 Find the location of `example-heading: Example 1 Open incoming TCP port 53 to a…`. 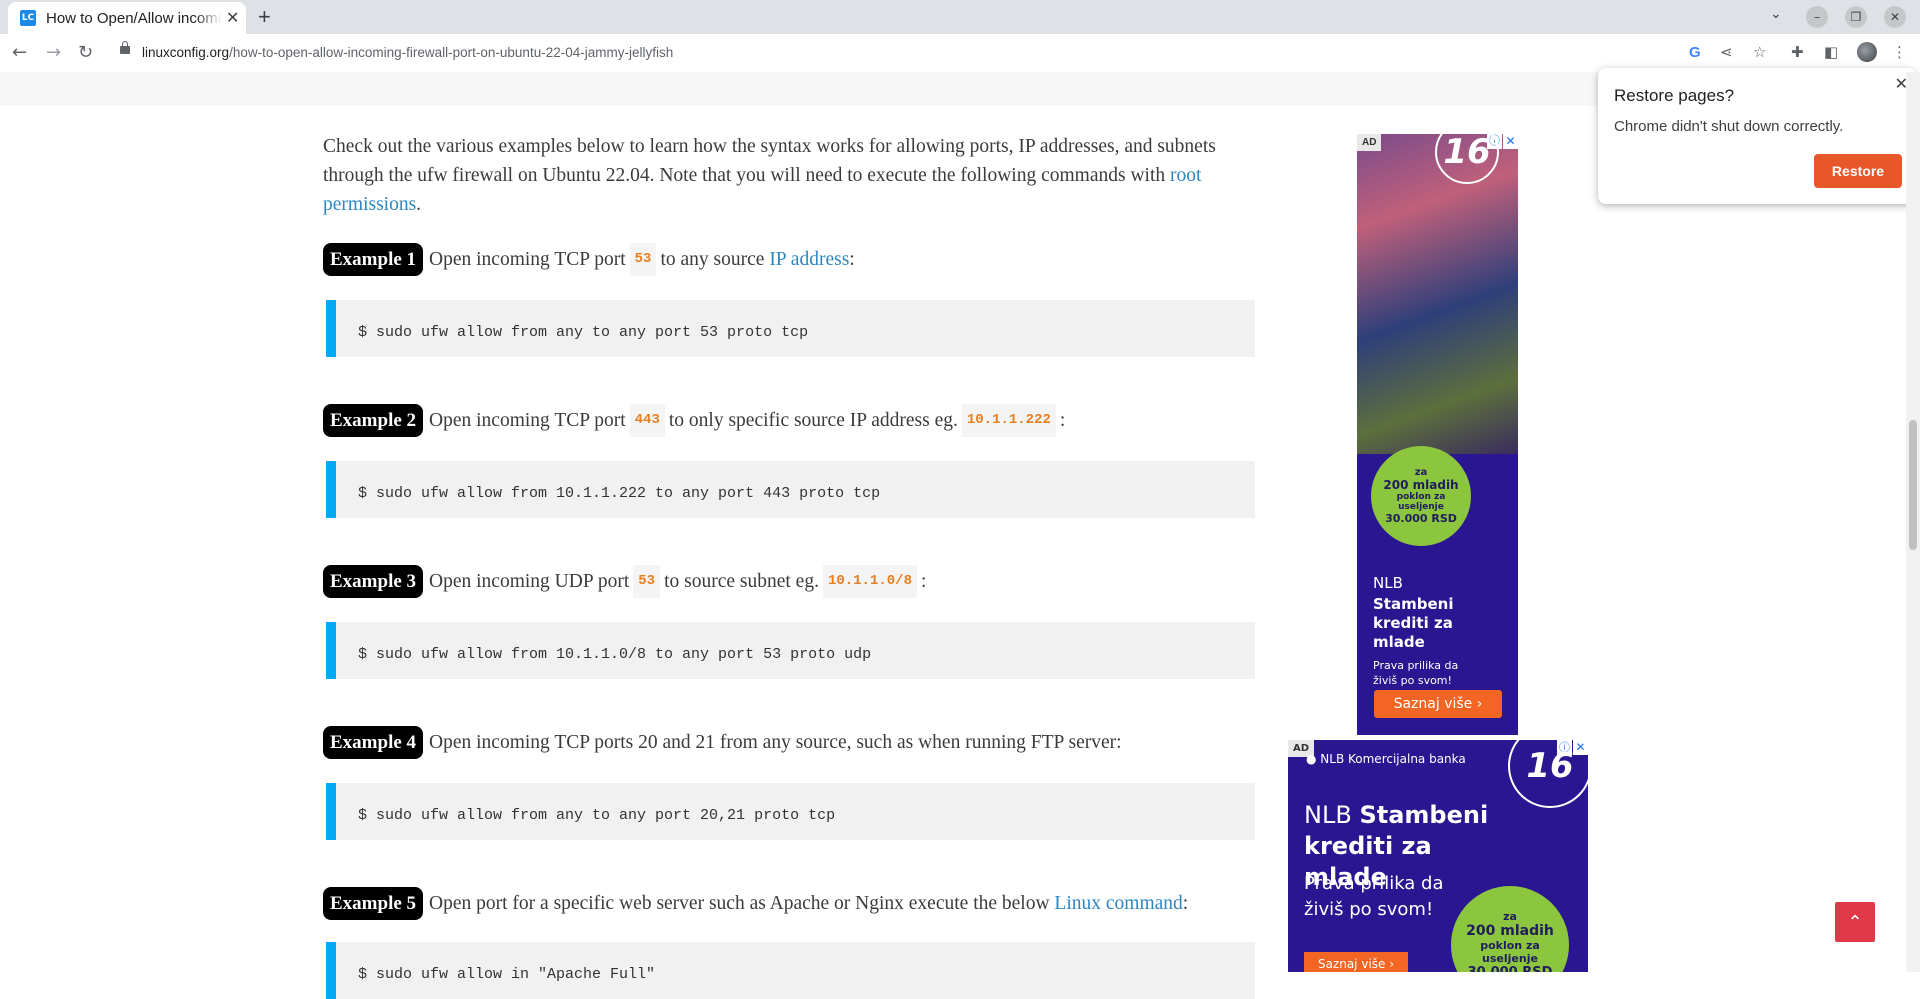

example-heading: Example 1 Open incoming TCP port 53 to a… is located at coordinates (589, 259).